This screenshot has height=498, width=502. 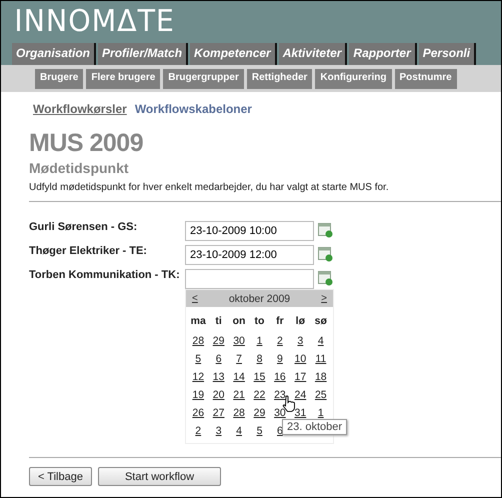 I want to click on weekday-label: on, so click(x=239, y=321).